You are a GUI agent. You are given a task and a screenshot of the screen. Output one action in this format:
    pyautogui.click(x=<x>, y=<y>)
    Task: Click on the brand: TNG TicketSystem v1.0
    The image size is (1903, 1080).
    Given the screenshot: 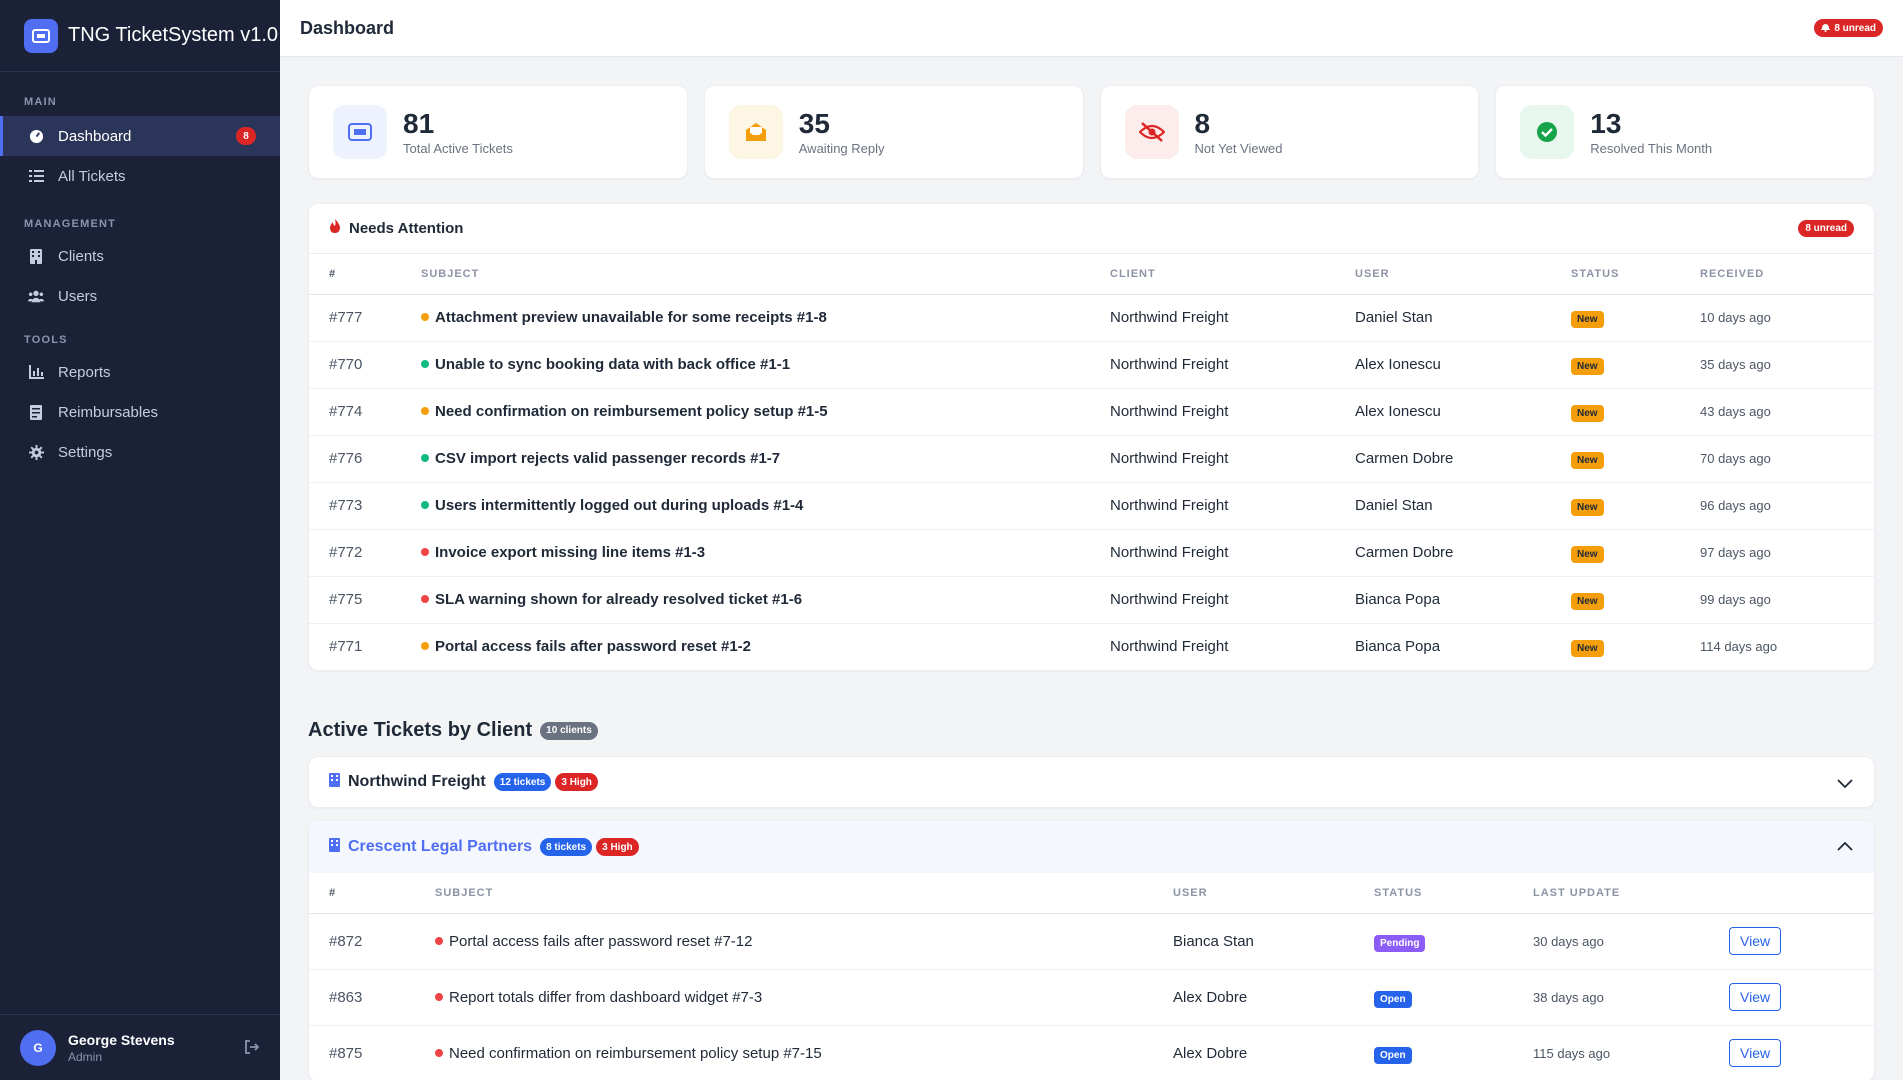 What is the action you would take?
    pyautogui.click(x=140, y=36)
    